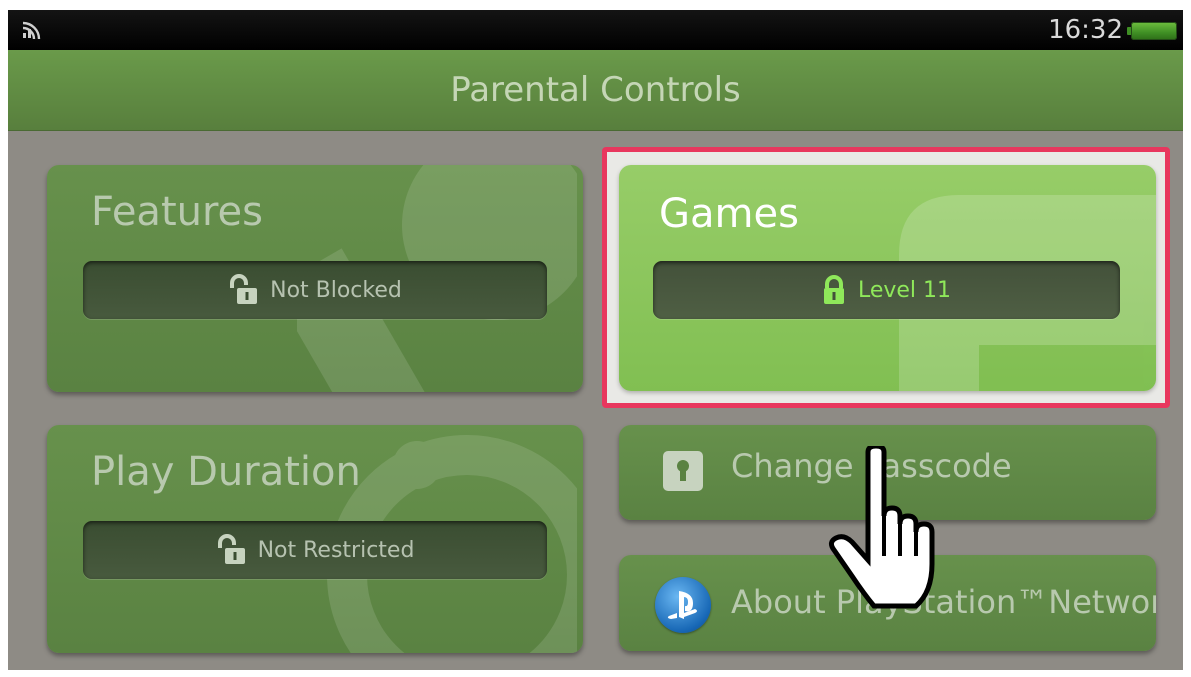  Describe the element at coordinates (1152, 31) in the screenshot. I see `battery-icon` at that location.